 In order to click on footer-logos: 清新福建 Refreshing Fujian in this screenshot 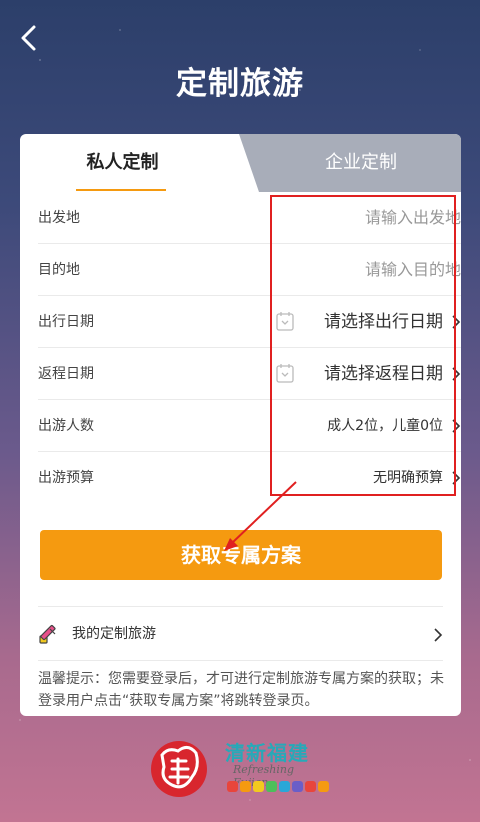, I will do `click(240, 768)`.